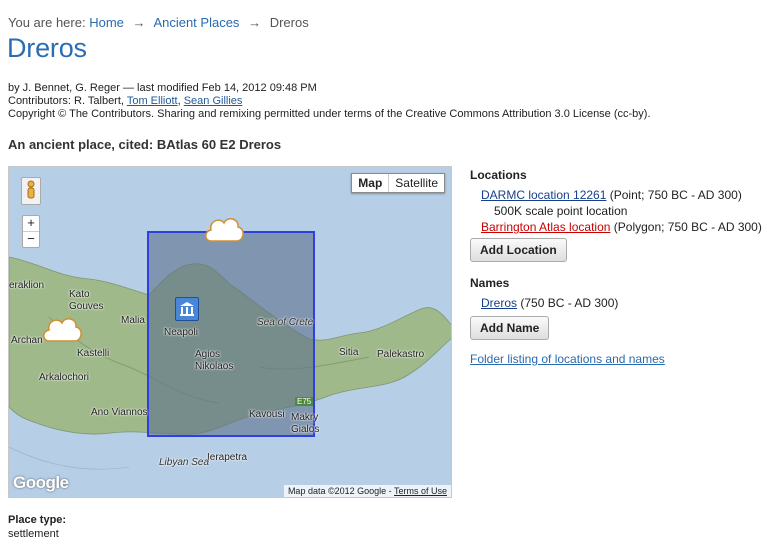  What do you see at coordinates (305, 423) in the screenshot?
I see `map-label-makry-gialos: Makry Gialos` at bounding box center [305, 423].